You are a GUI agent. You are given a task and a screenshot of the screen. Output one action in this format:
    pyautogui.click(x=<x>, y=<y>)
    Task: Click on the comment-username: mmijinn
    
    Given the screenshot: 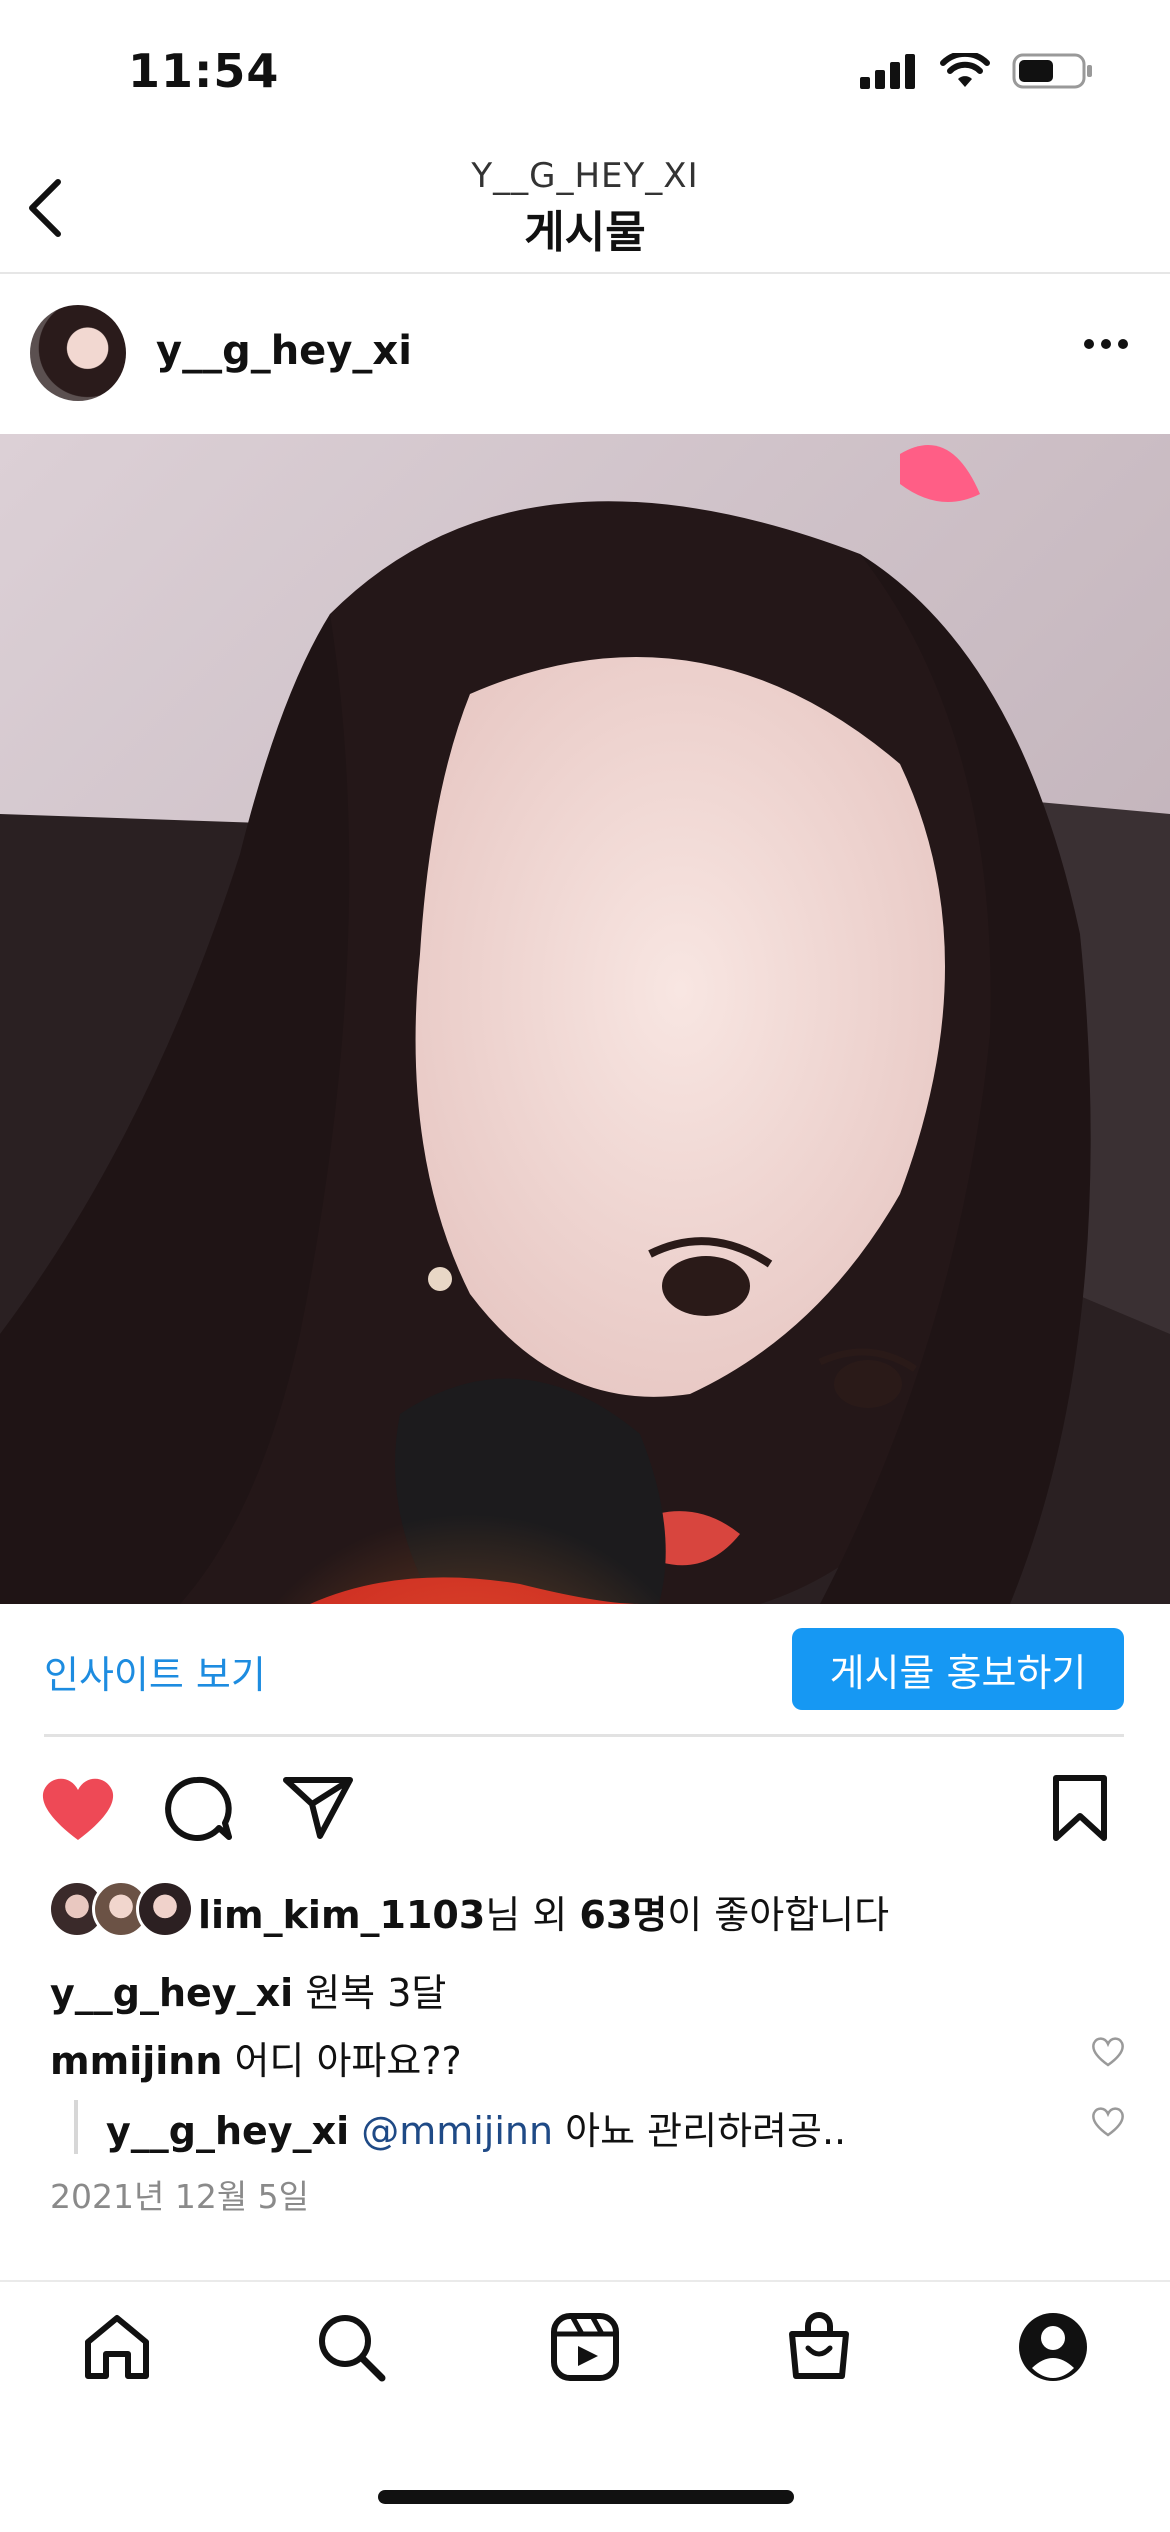 What is the action you would take?
    pyautogui.click(x=136, y=2061)
    